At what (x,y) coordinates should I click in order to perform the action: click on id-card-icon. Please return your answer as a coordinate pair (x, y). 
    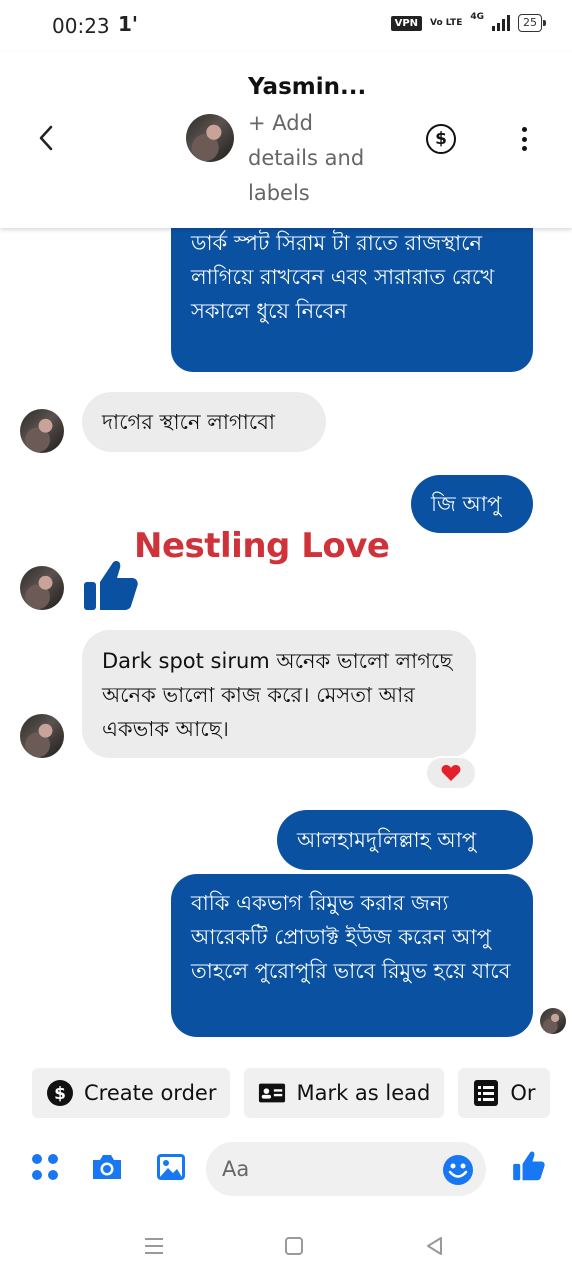
    Looking at the image, I should click on (272, 1093).